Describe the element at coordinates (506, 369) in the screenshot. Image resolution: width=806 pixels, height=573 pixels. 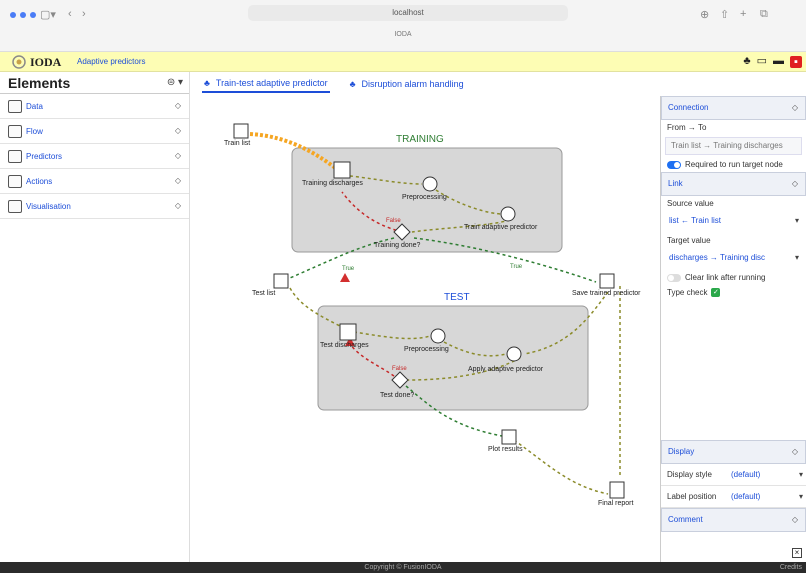
I see `node-label: Apply adaptive predictor` at that location.